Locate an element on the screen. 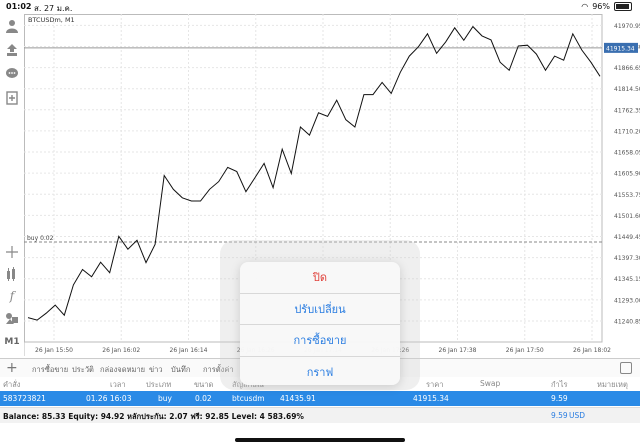  wifi-icon: ◠ is located at coordinates (585, 6).